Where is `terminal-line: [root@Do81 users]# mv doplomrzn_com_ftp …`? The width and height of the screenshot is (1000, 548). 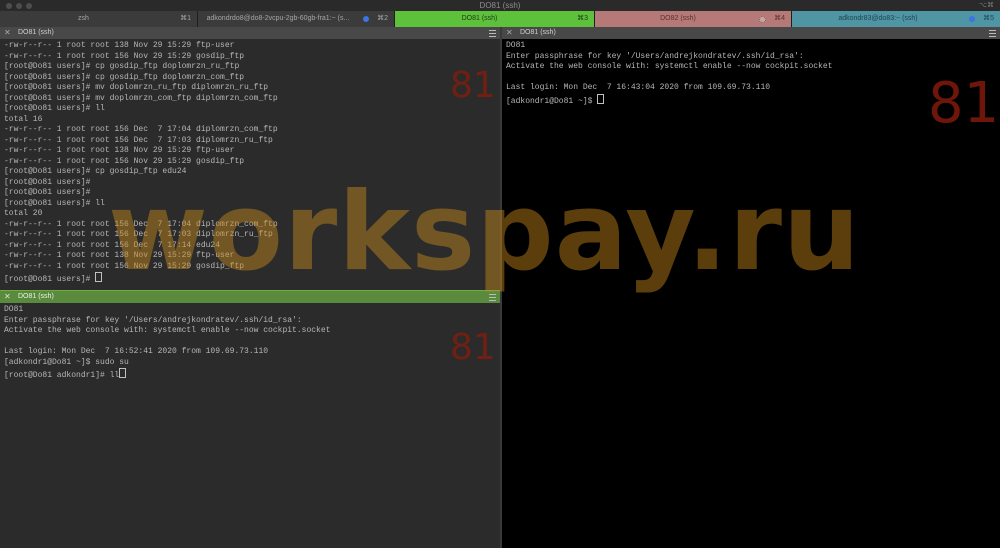
terminal-line: [root@Do81 users]# mv doplomrzn_com_ftp … is located at coordinates (141, 98).